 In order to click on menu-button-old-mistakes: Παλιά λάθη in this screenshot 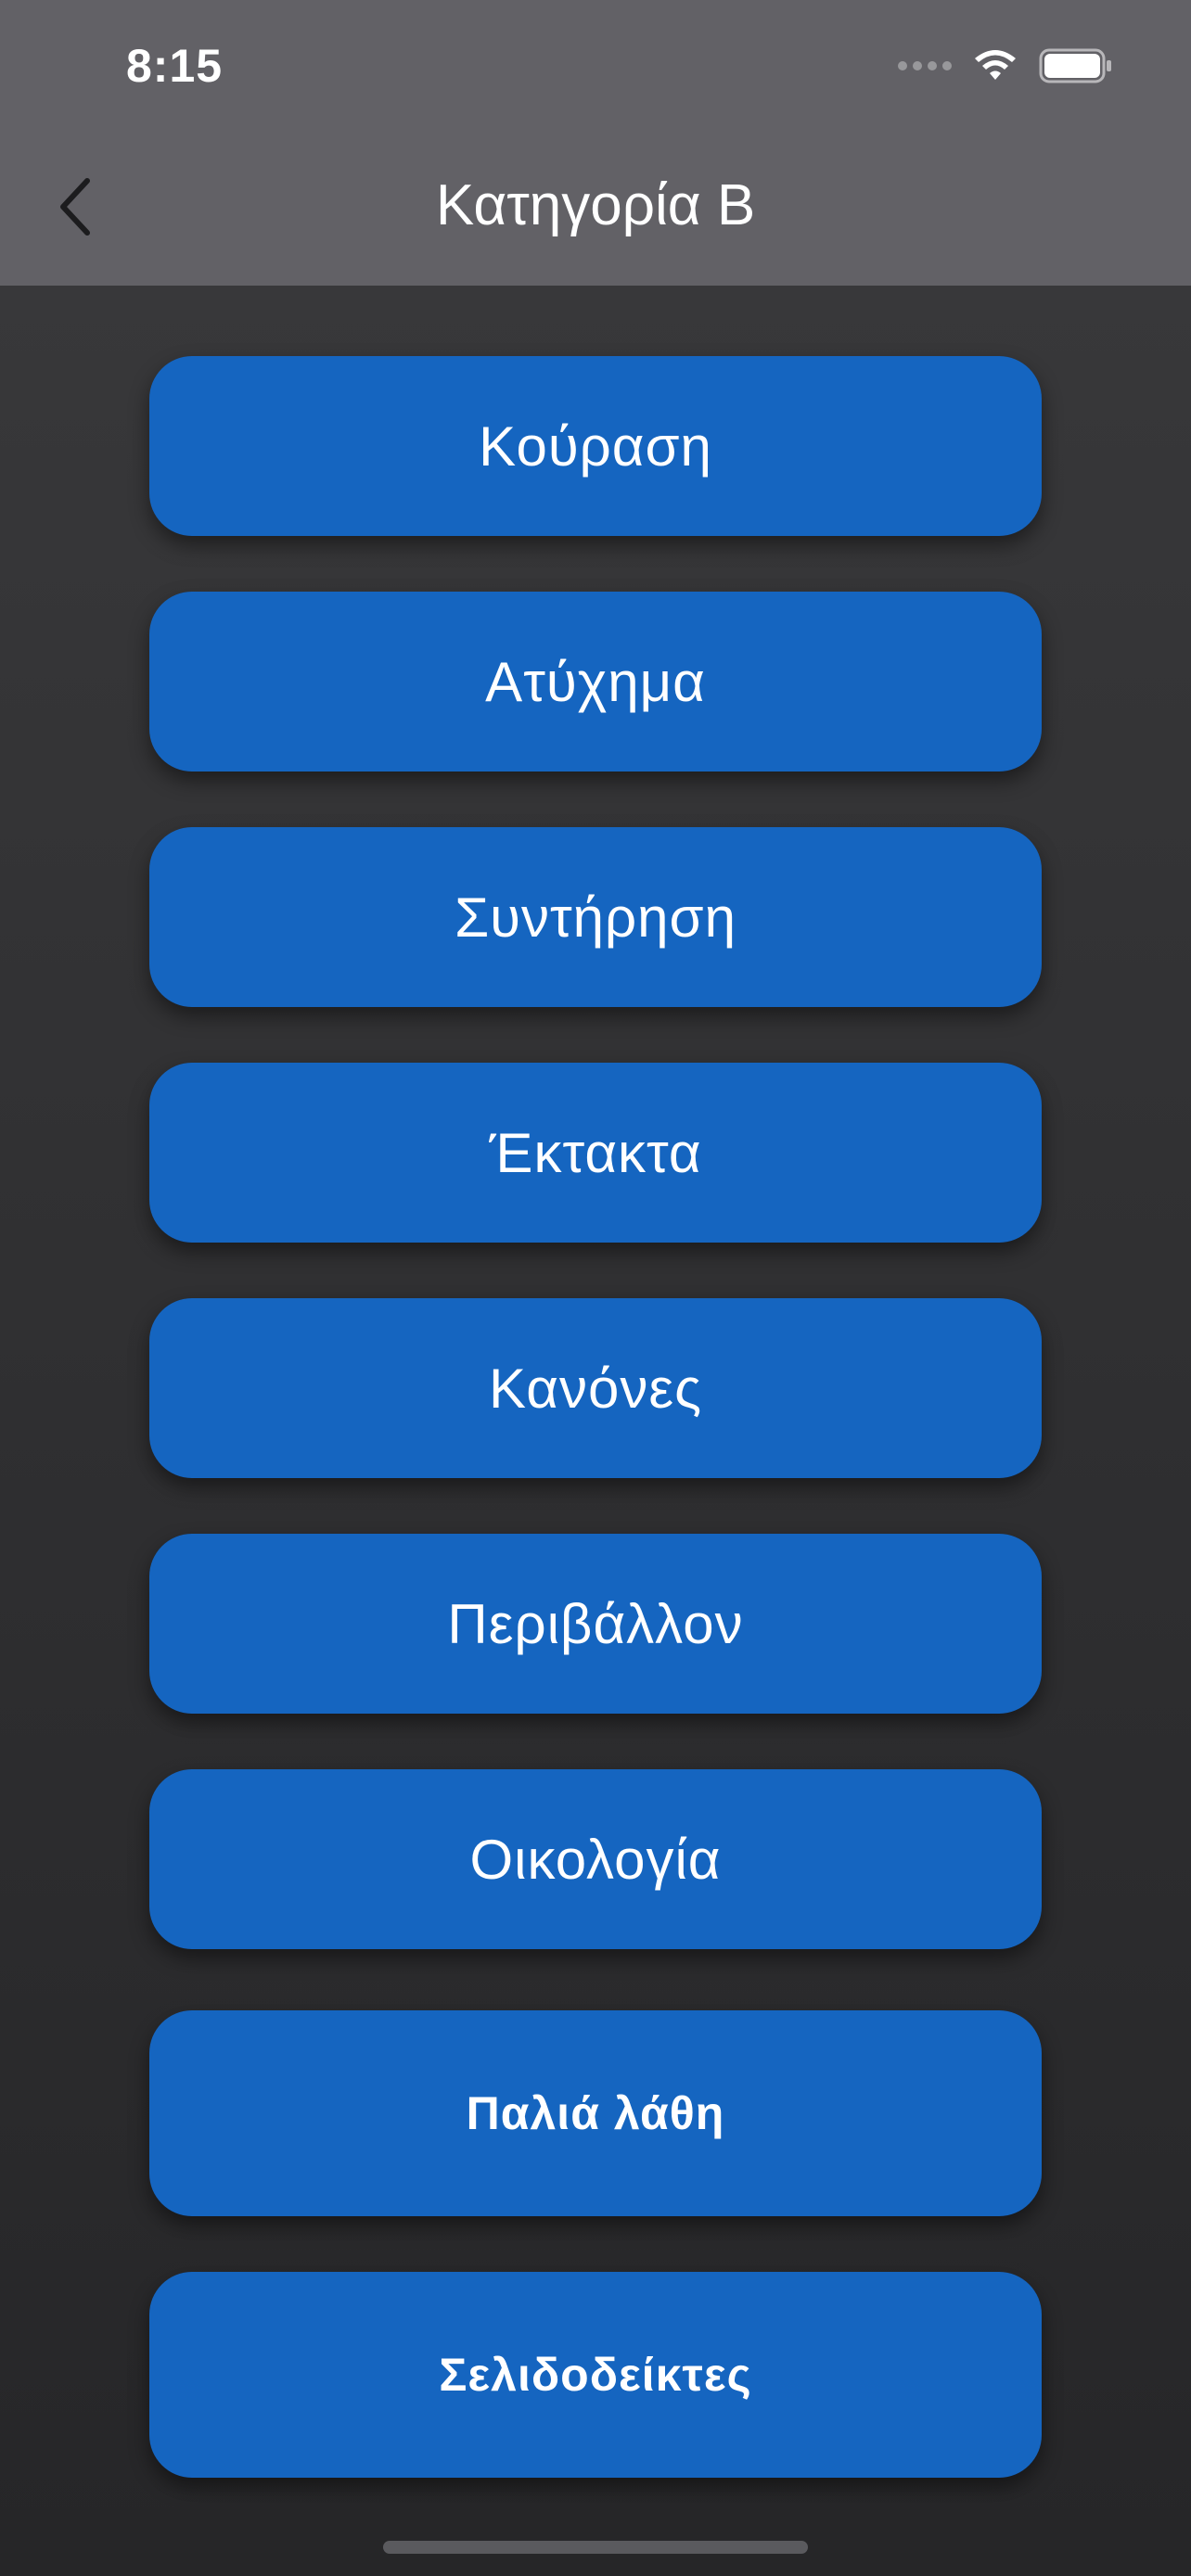, I will do `click(595, 2113)`.